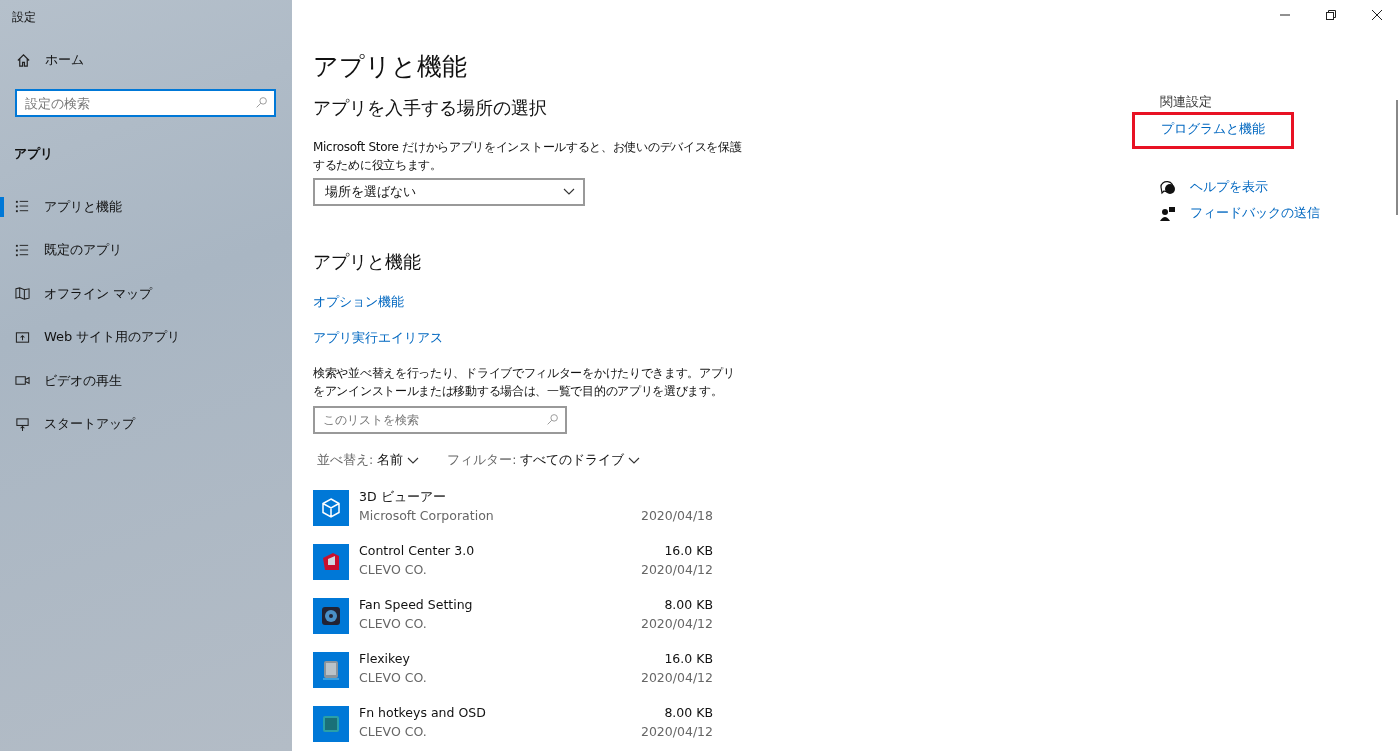  Describe the element at coordinates (24, 17) in the screenshot. I see `window-title: 設定` at that location.